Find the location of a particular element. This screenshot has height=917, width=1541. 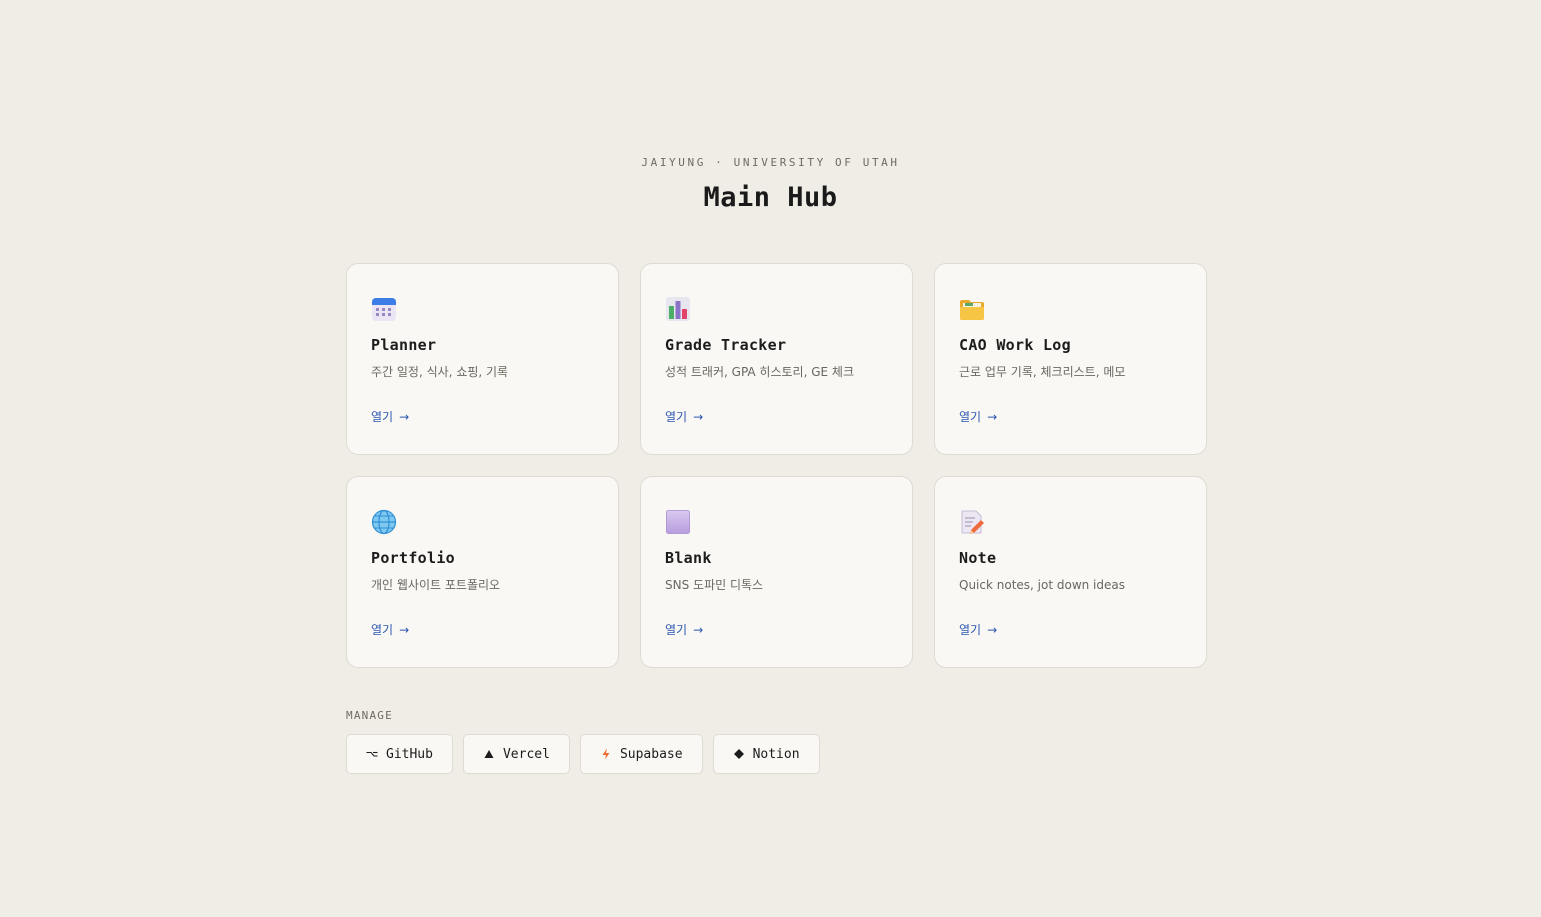

supabase-button: Supabase is located at coordinates (641, 754).